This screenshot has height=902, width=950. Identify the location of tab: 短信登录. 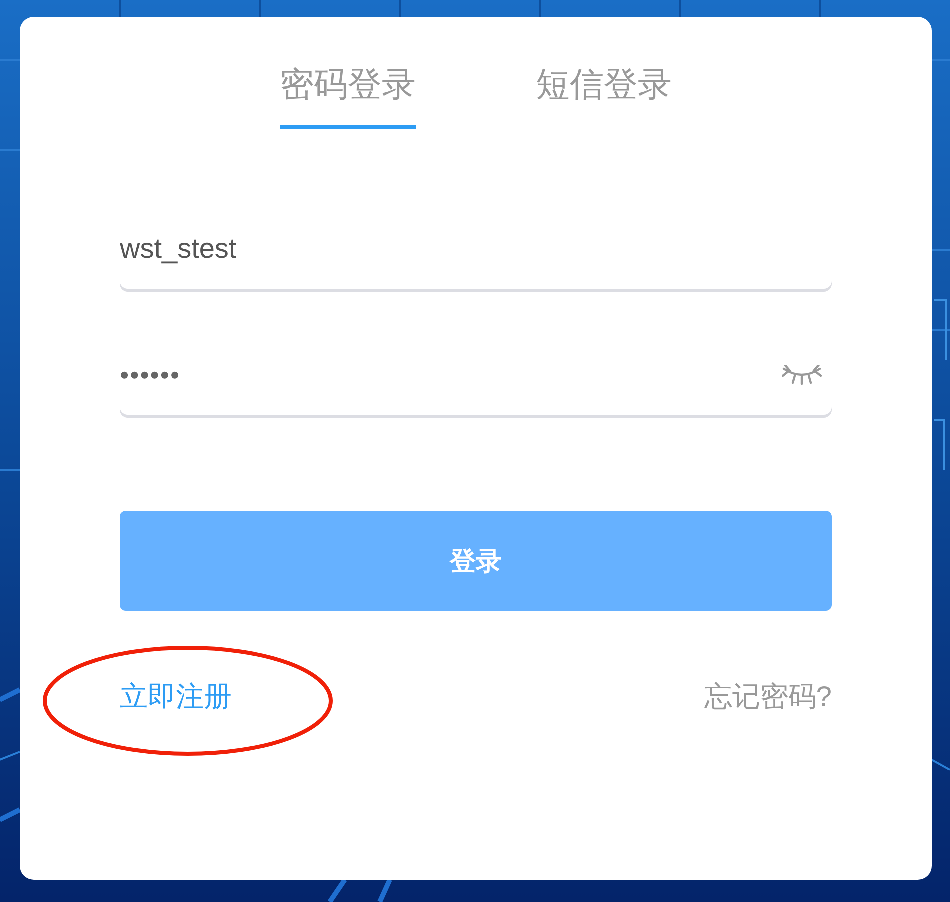
(604, 92).